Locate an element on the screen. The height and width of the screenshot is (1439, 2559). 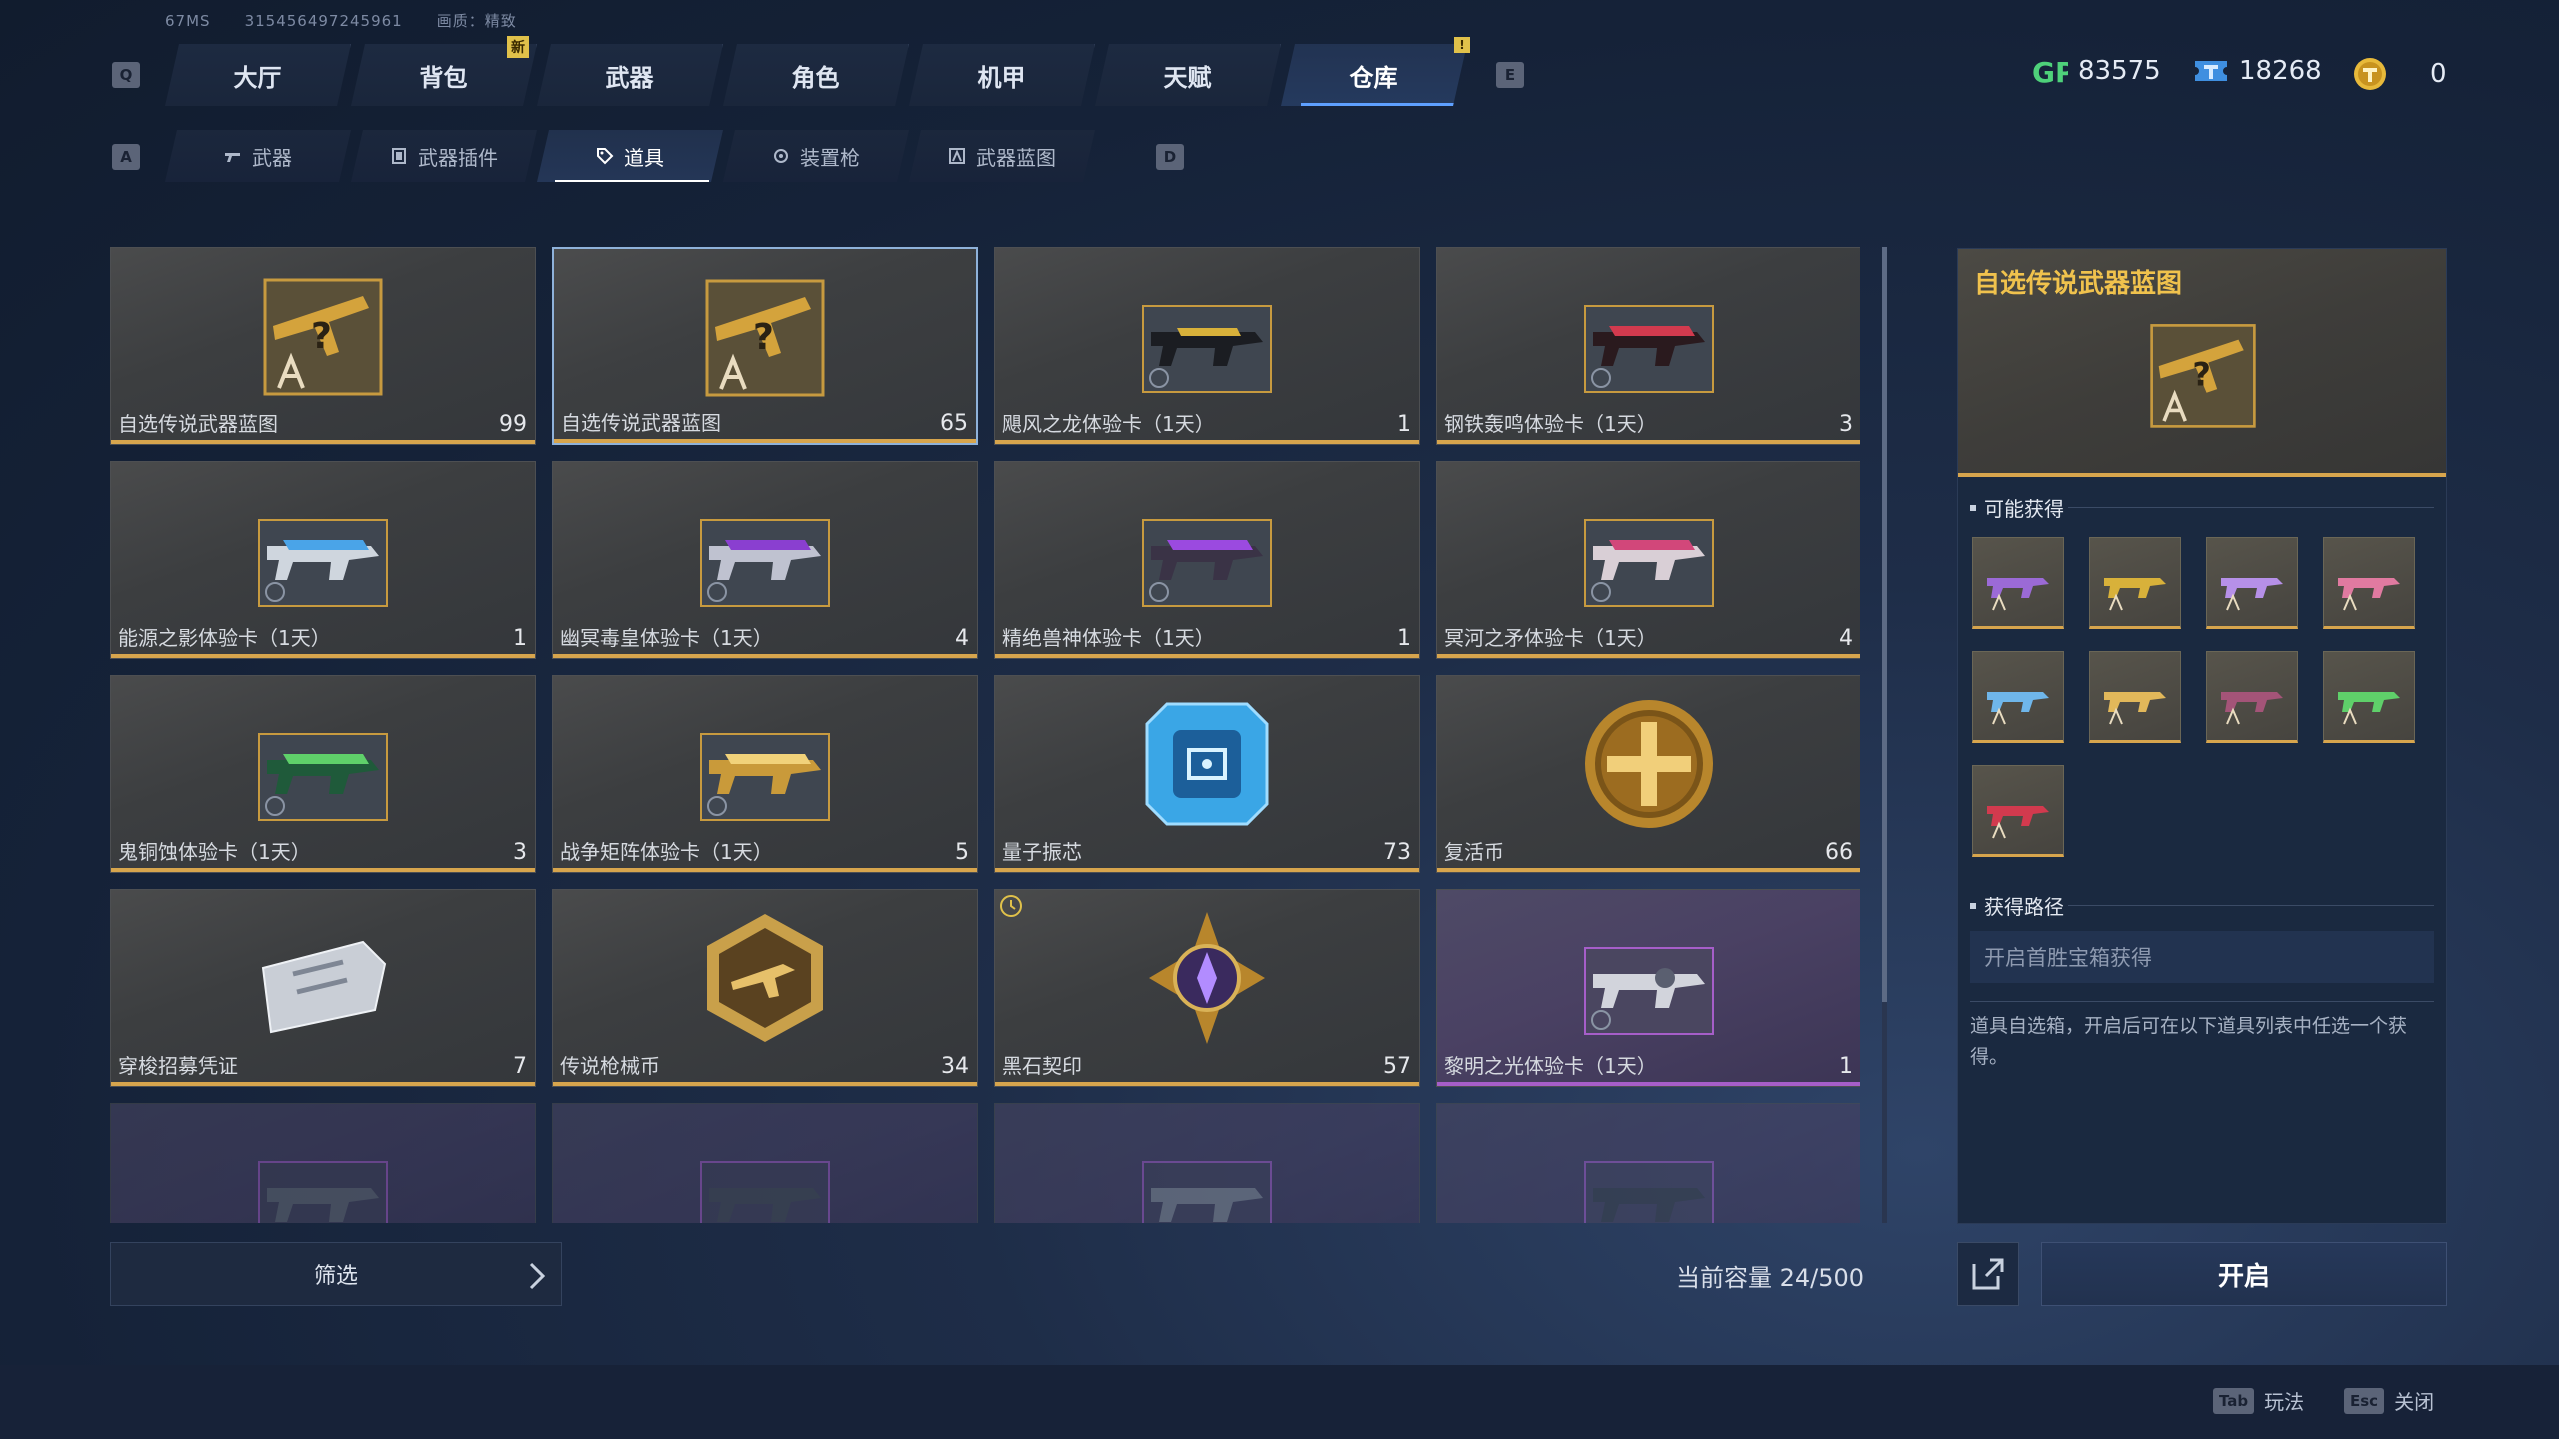
tab-talent: 天赋 is located at coordinates (1188, 75).